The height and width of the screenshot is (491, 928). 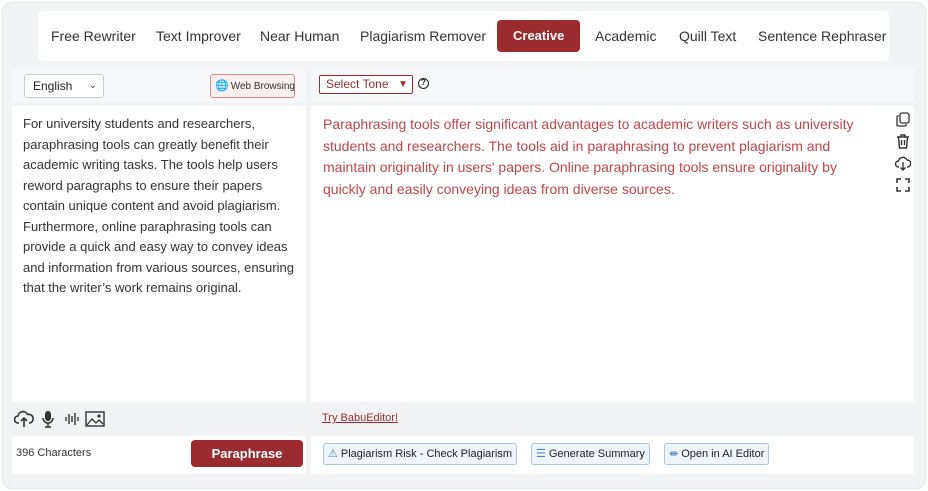 What do you see at coordinates (357, 84) in the screenshot?
I see `tone-value: Select Tone` at bounding box center [357, 84].